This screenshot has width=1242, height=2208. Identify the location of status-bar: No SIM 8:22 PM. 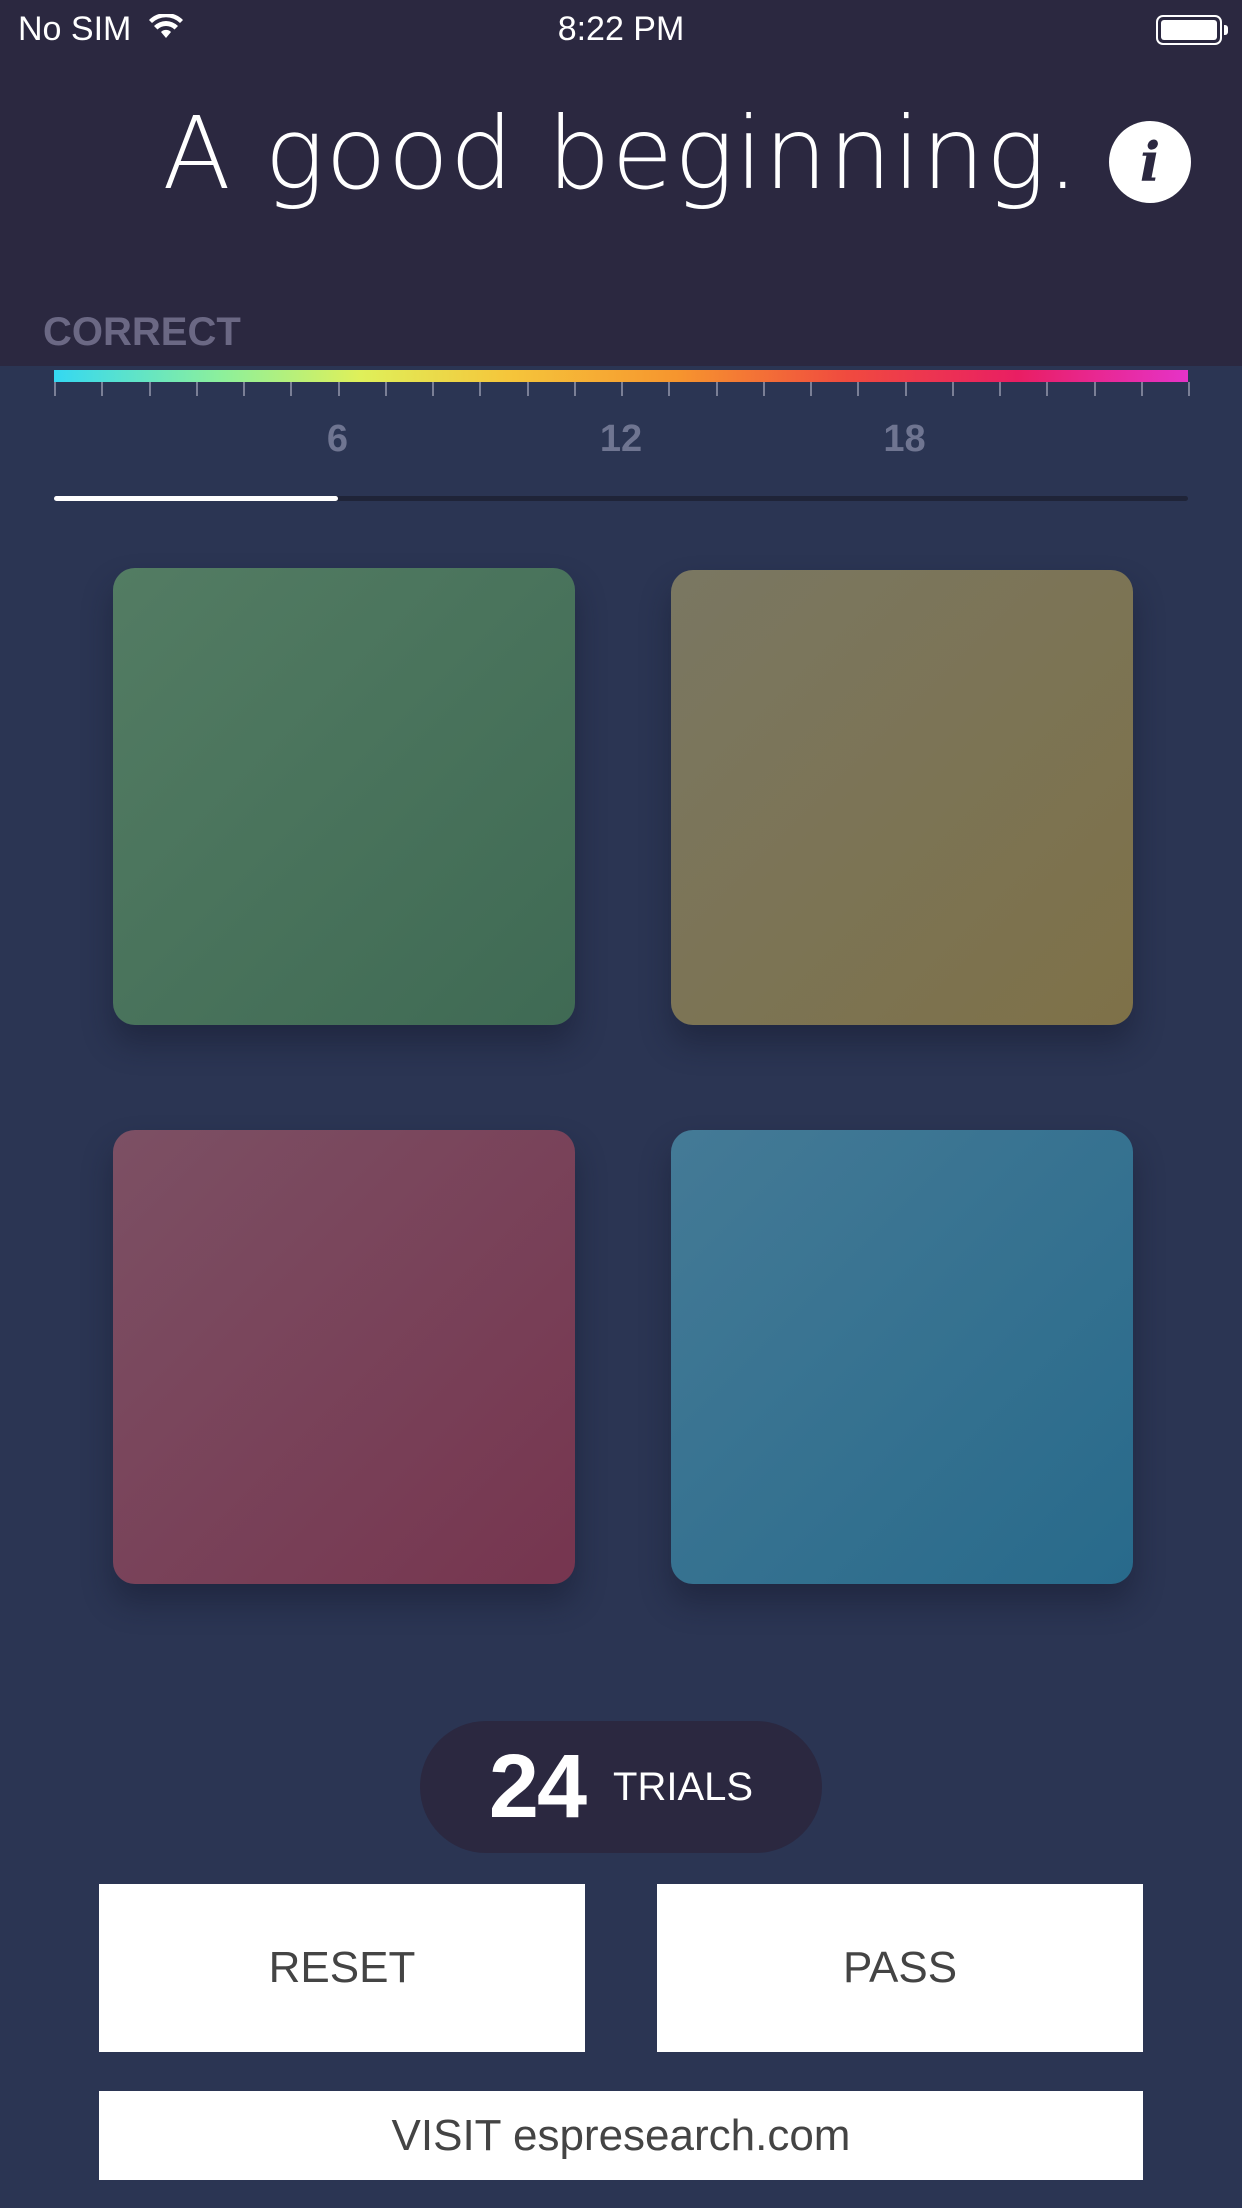
(621, 31).